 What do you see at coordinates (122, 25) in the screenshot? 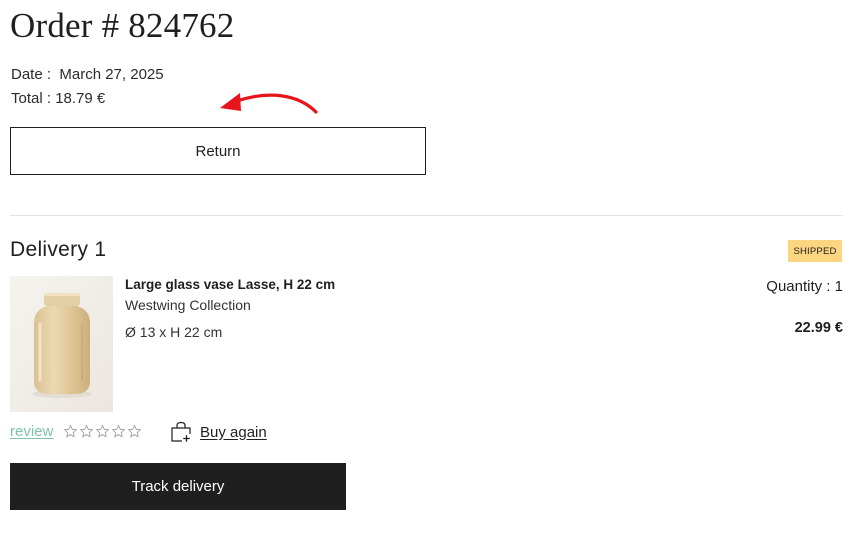
I see `order-title: Order # 824762` at bounding box center [122, 25].